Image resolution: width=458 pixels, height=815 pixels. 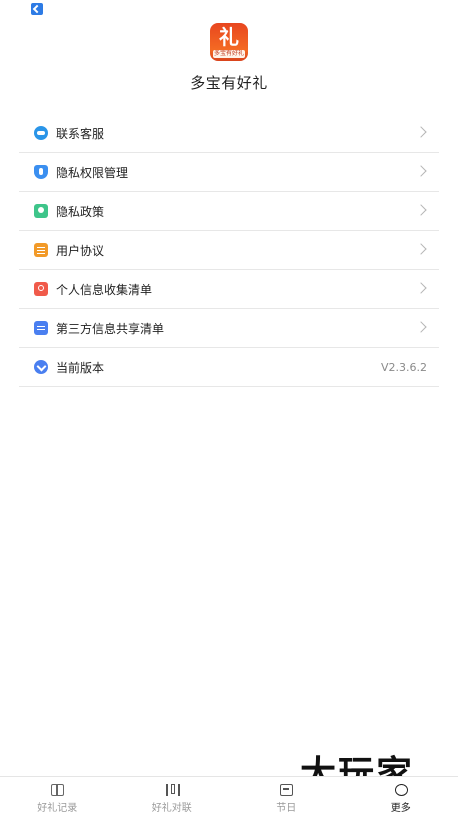 What do you see at coordinates (57, 790) in the screenshot?
I see `gift-icon` at bounding box center [57, 790].